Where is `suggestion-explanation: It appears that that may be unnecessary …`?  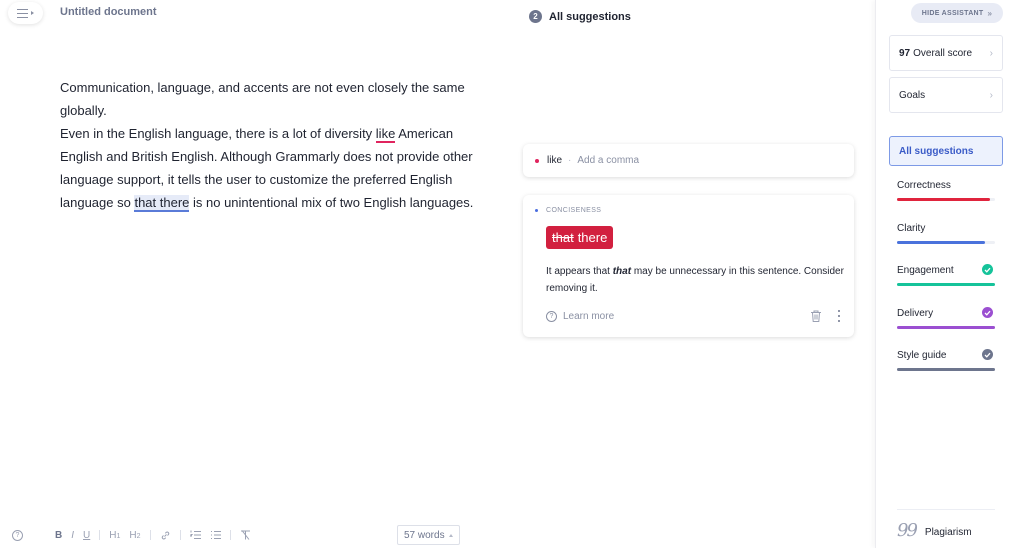 suggestion-explanation: It appears that that may be unnecessary … is located at coordinates (696, 280).